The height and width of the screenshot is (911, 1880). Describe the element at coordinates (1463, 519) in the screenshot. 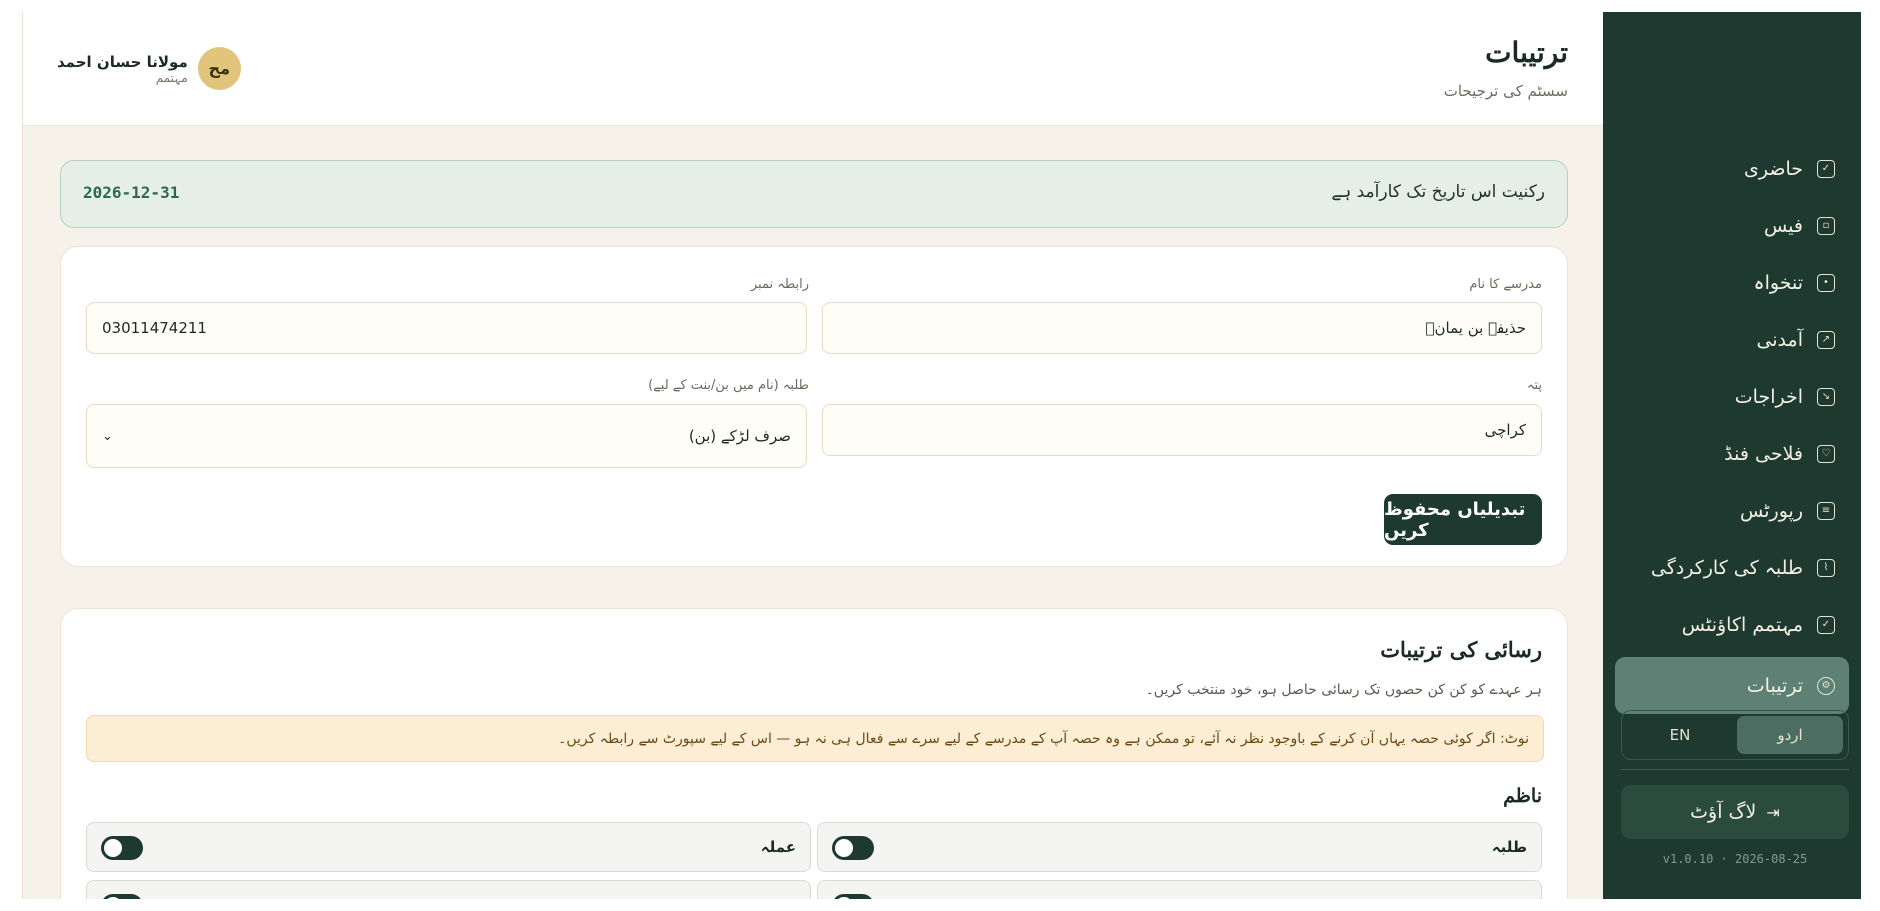

I see `save-button: تبدیلیاں محفوظ کریں` at that location.